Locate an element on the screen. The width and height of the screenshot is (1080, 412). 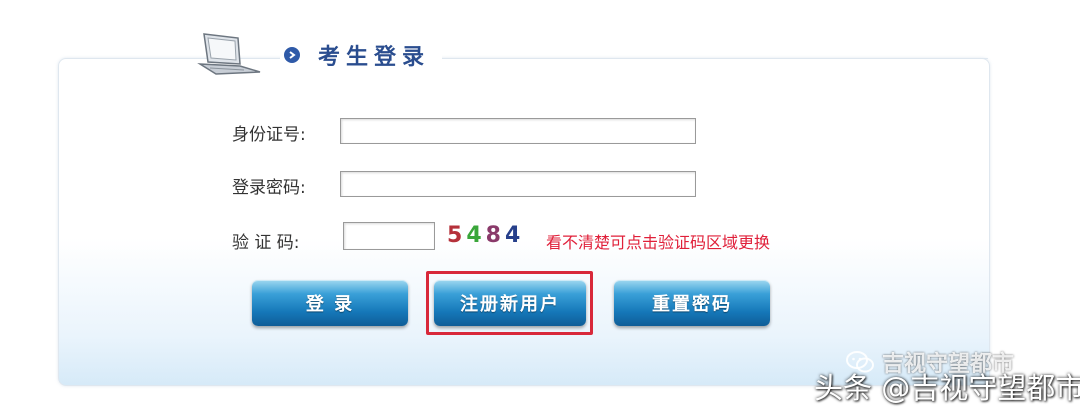
password-label: 登录密码: is located at coordinates (269, 188).